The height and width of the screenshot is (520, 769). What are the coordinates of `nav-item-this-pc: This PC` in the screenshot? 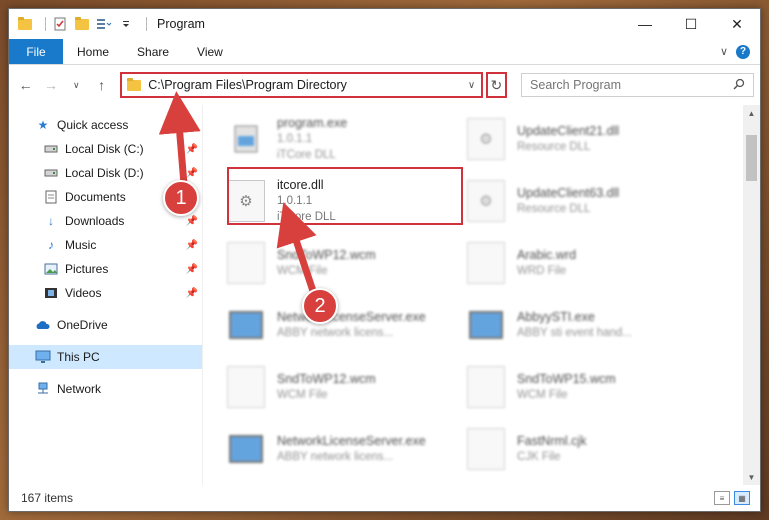 It's located at (105, 357).